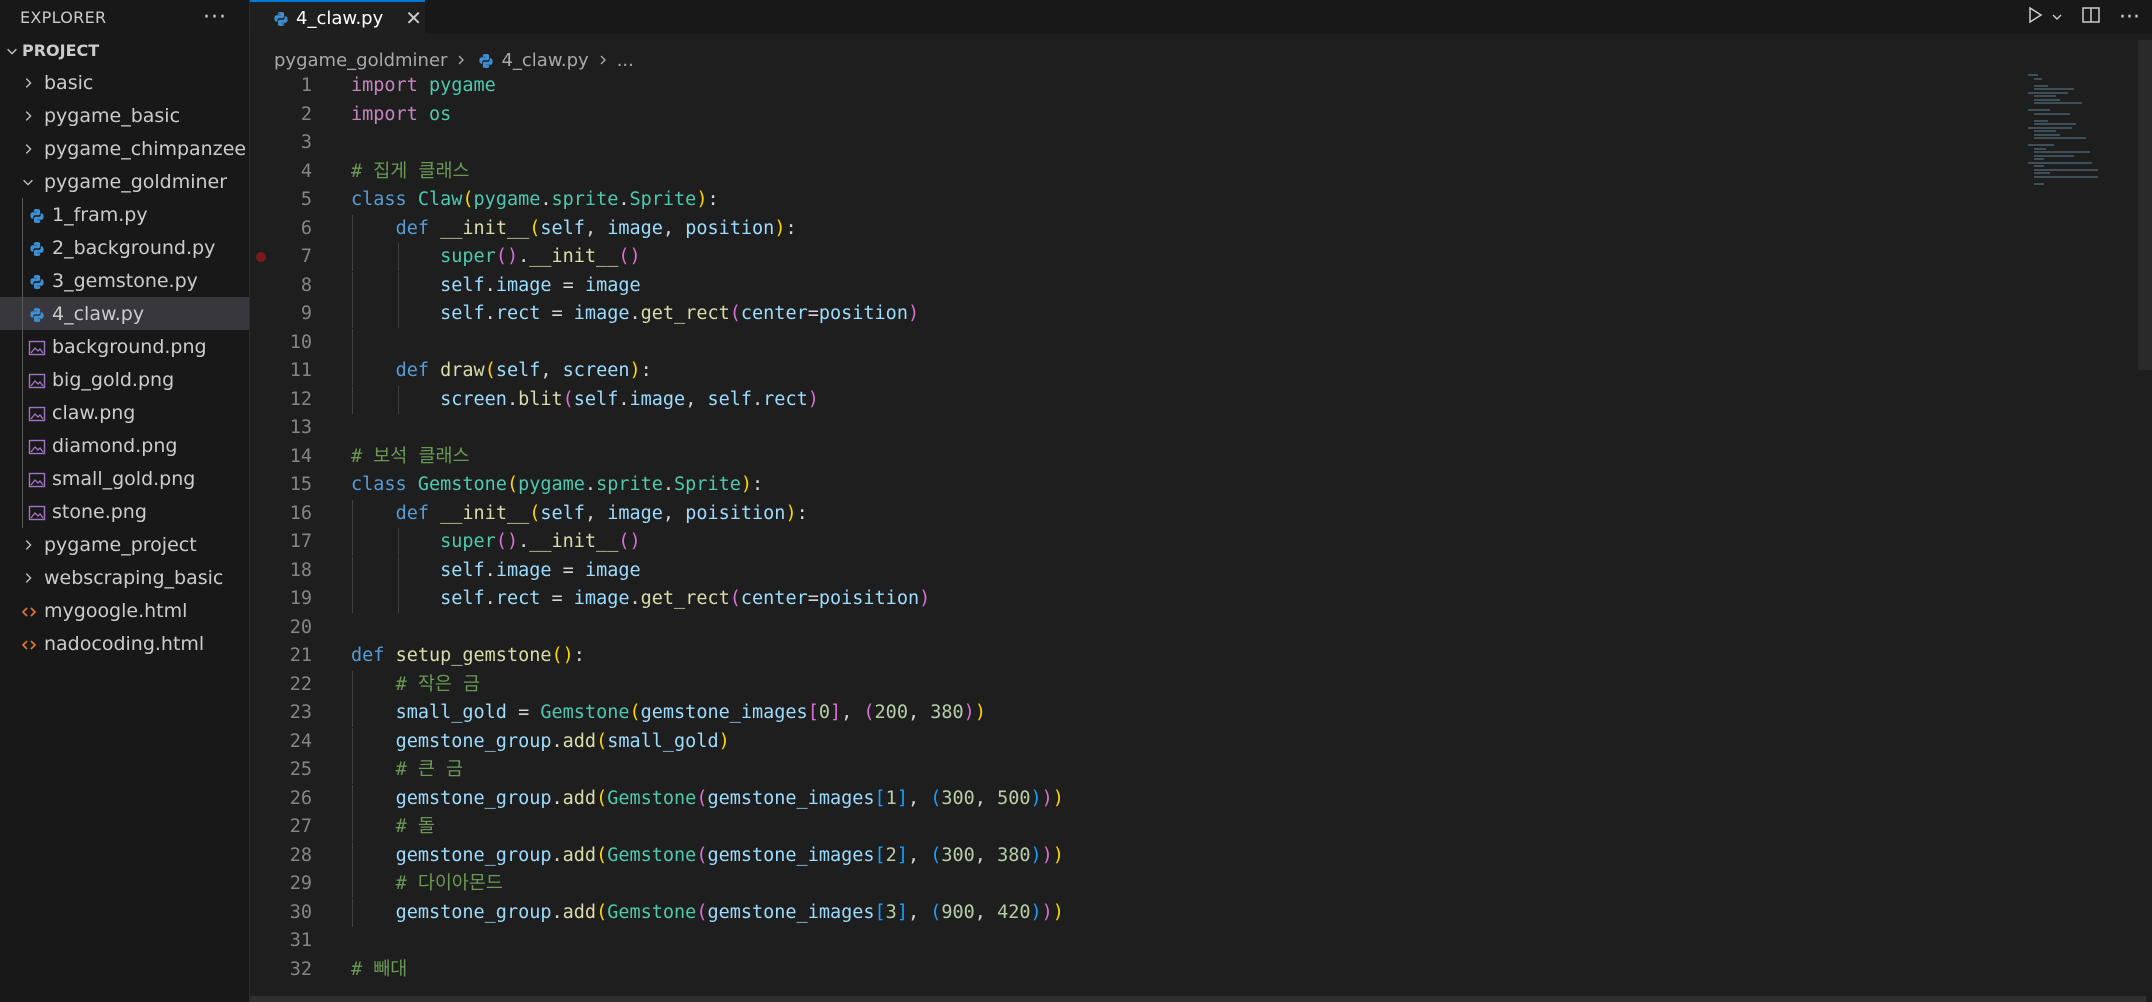 The width and height of the screenshot is (2152, 1002). What do you see at coordinates (1201, 542) in the screenshot?
I see `code-line: 17 super().__init__()` at bounding box center [1201, 542].